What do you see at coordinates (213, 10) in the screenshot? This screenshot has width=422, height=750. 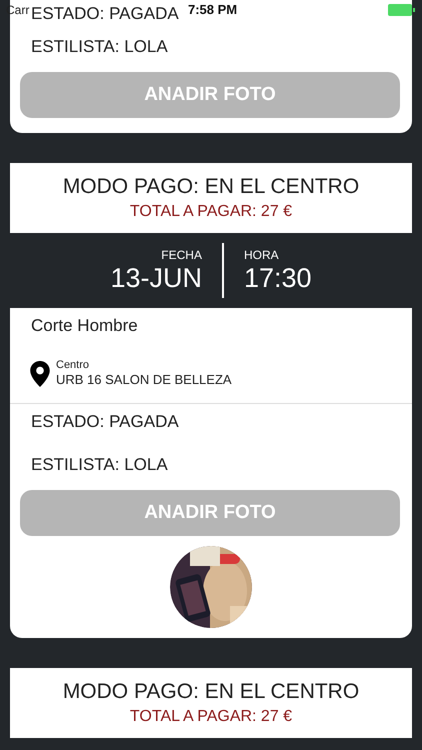 I see `clock-text: 7:58 PM` at bounding box center [213, 10].